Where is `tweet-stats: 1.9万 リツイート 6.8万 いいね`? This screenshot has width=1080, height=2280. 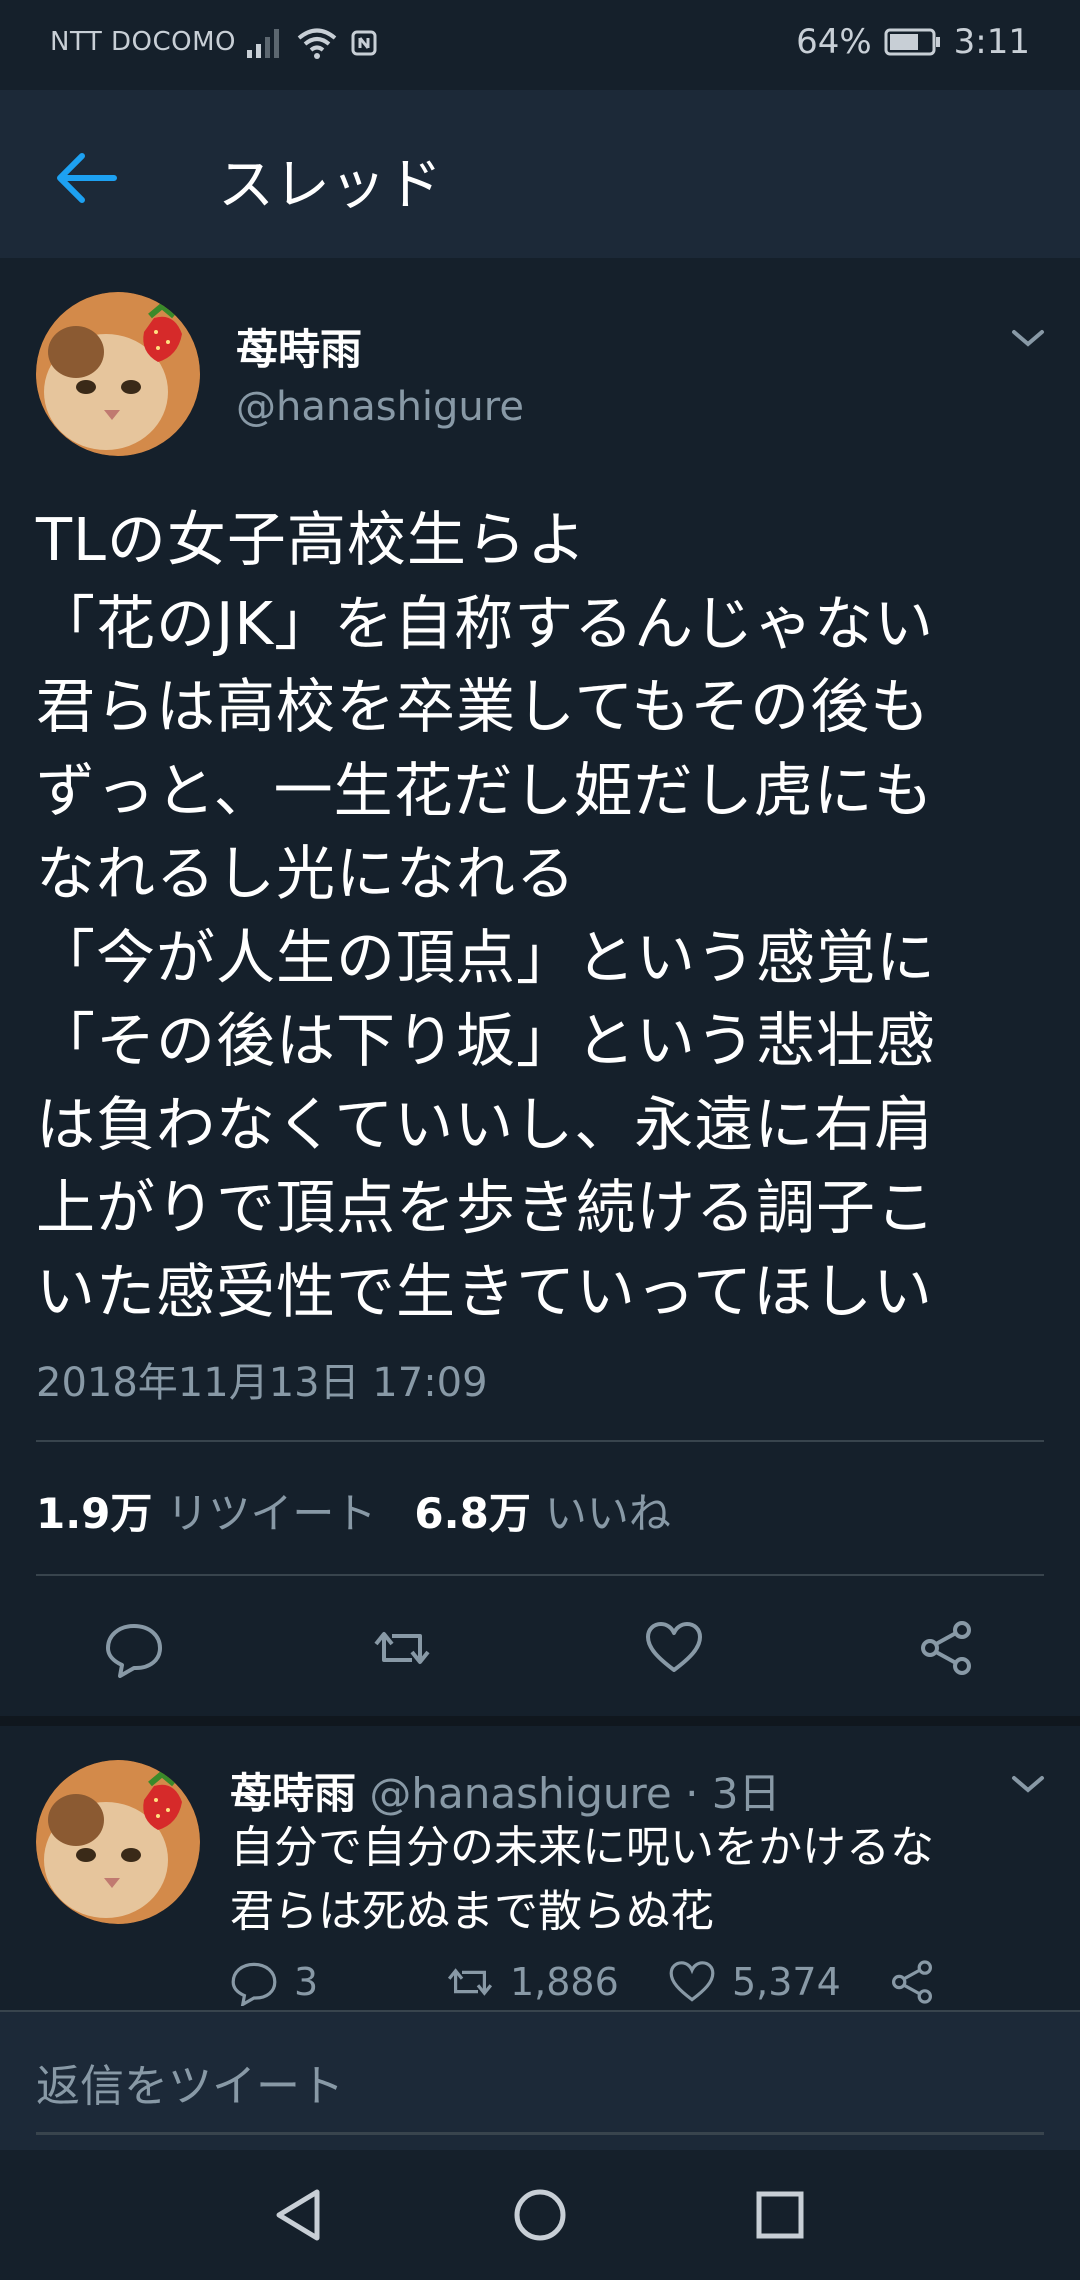
tweet-stats: 1.9万 リツイート 6.8万 いいね is located at coordinates (353, 1510).